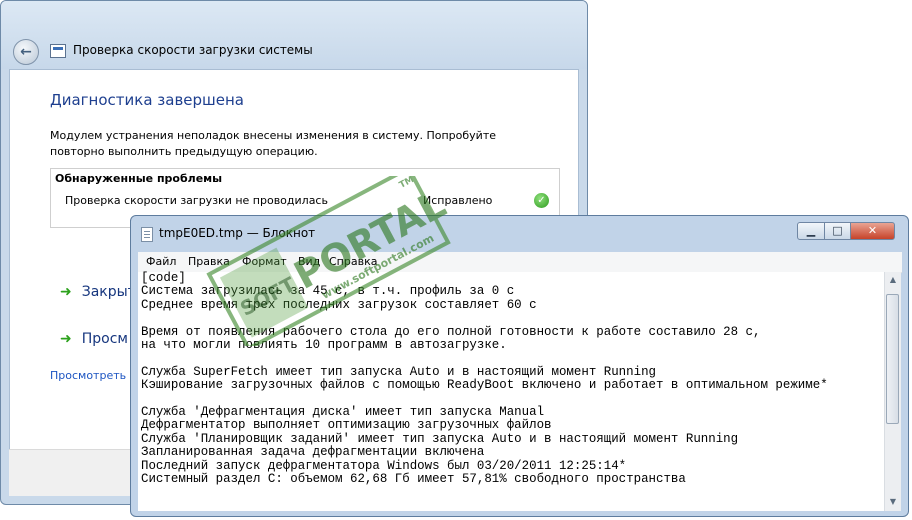 The image size is (912, 520). Describe the element at coordinates (161, 261) in the screenshot. I see `menu-file: Файл` at that location.